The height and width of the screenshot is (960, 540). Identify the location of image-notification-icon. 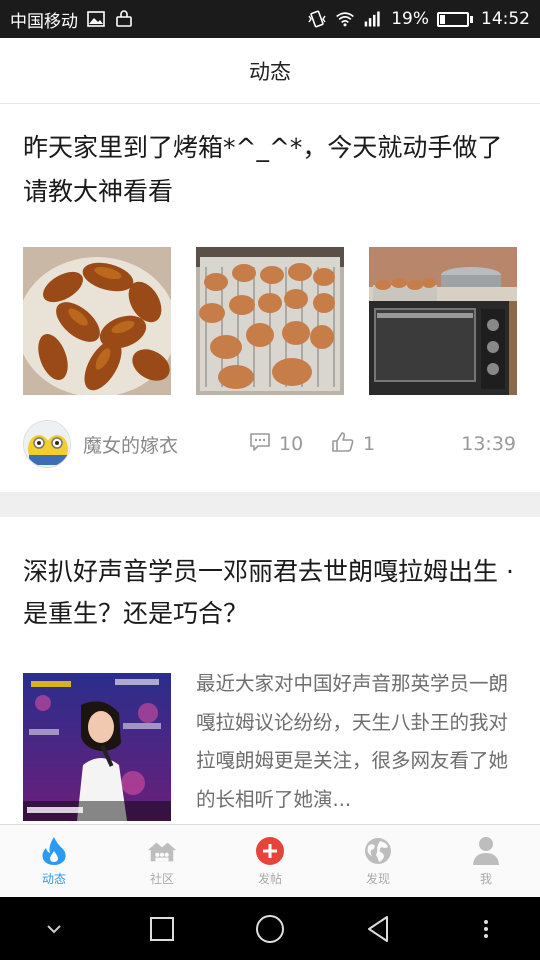
(96, 19).